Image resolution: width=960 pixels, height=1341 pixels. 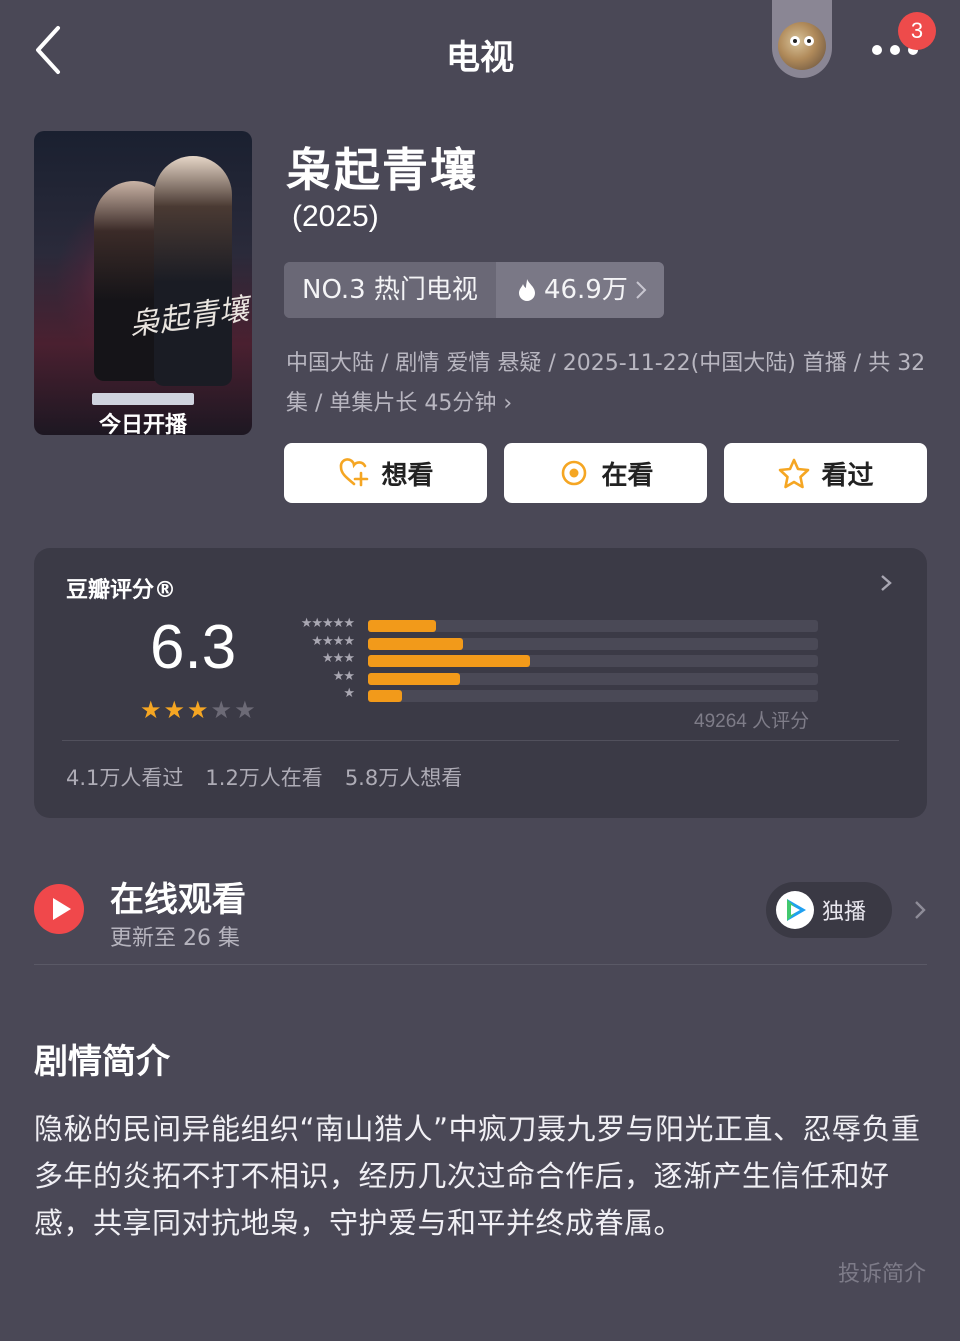 I want to click on watched-count: 4.1万人看过, so click(x=125, y=778).